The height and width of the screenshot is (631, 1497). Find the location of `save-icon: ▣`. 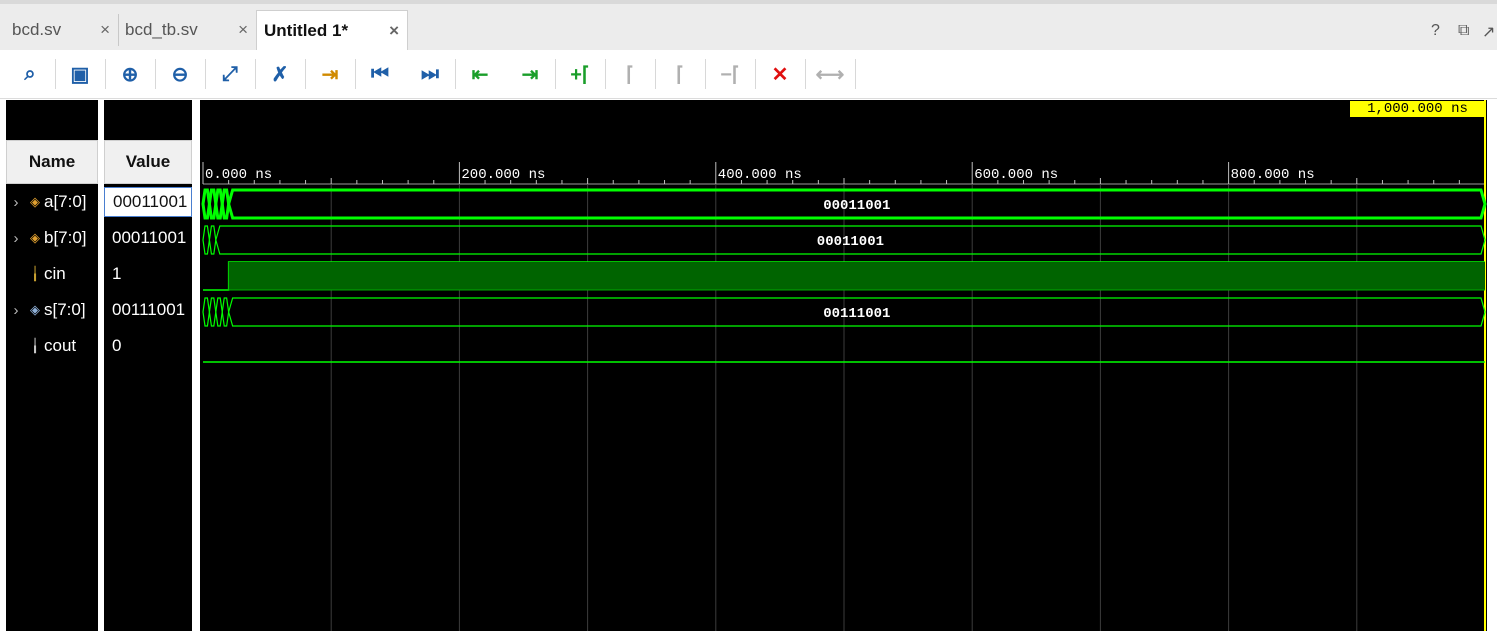

save-icon: ▣ is located at coordinates (80, 74).